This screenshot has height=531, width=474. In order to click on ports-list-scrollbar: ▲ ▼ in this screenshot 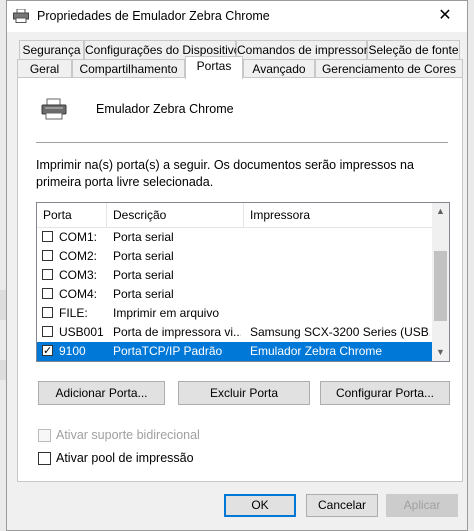, I will do `click(440, 282)`.